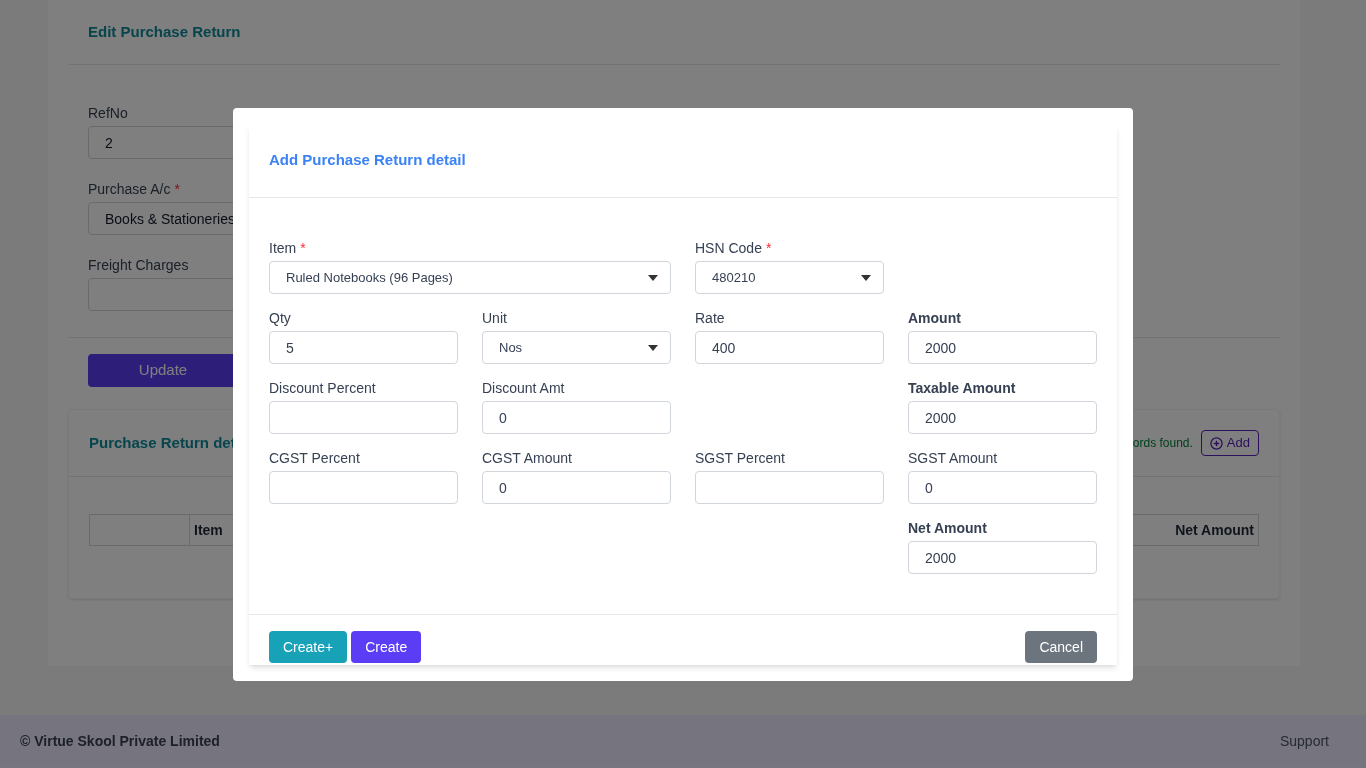 This screenshot has width=1366, height=768. Describe the element at coordinates (1214, 530) in the screenshot. I see `table-header-cell-text: Net Amount` at that location.